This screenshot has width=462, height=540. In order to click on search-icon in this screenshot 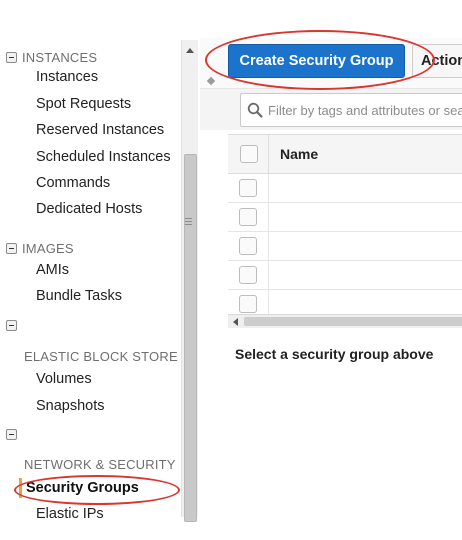, I will do `click(255, 110)`.